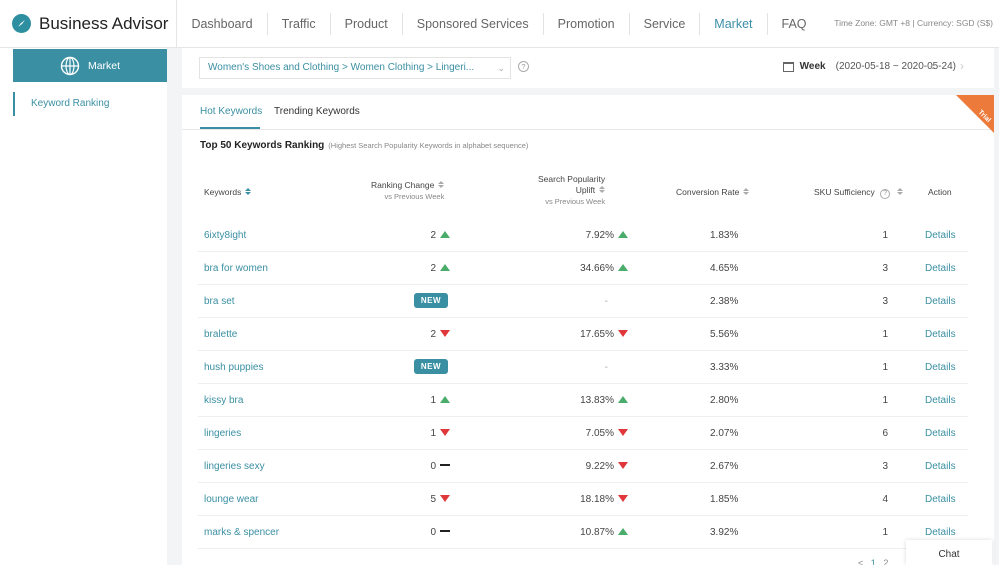  I want to click on table-row: hush puppies NEW - 3.33% 1 Details, so click(583, 367).